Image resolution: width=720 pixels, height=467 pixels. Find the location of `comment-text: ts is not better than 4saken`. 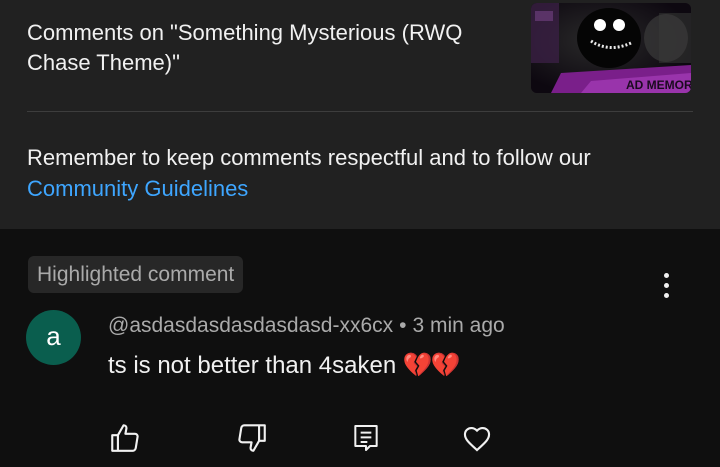

comment-text: ts is not better than 4saken is located at coordinates (252, 365).